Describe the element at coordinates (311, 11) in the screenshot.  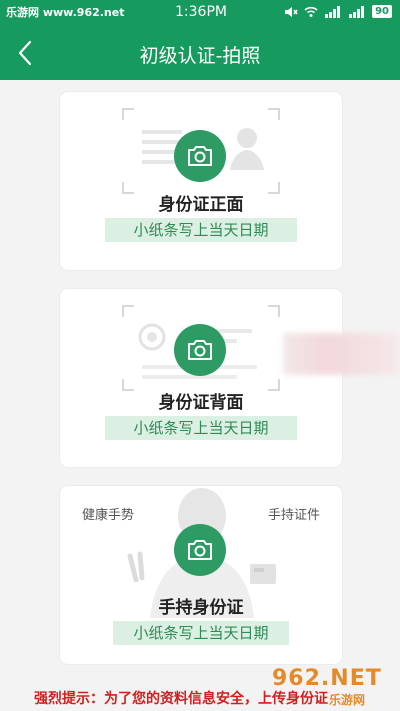
I see `wifi-icon` at that location.